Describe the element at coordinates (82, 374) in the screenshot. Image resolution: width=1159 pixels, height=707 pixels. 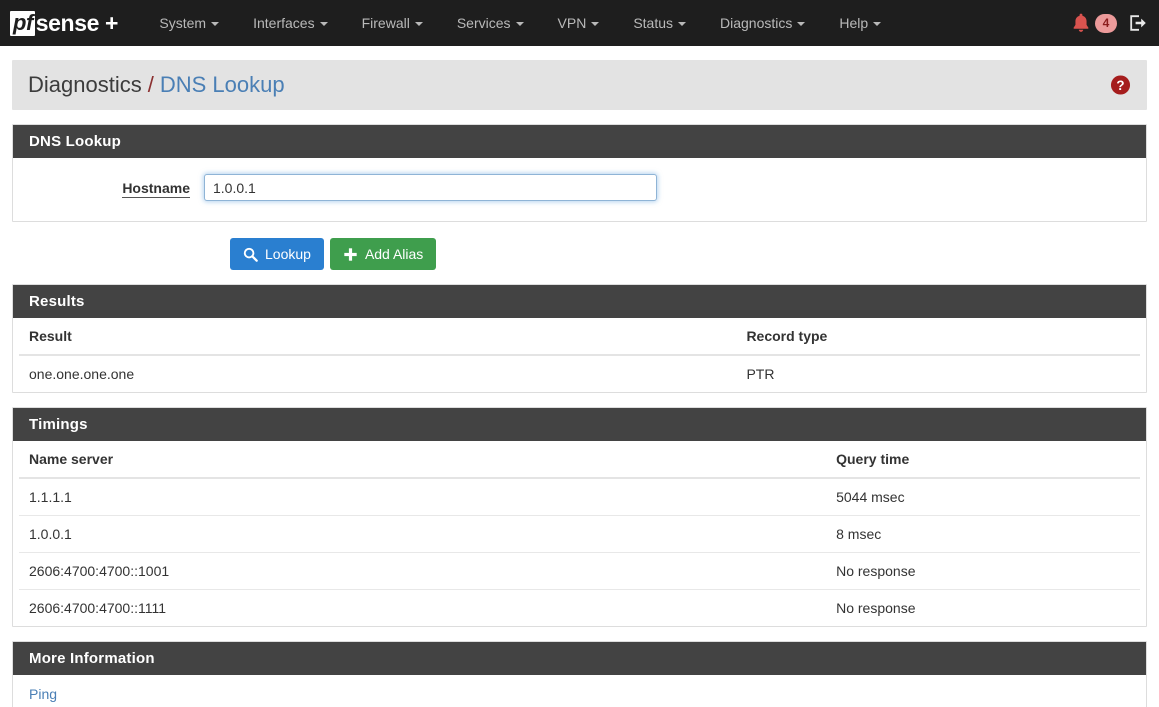
I see `cell-result: one.one.one.one` at that location.